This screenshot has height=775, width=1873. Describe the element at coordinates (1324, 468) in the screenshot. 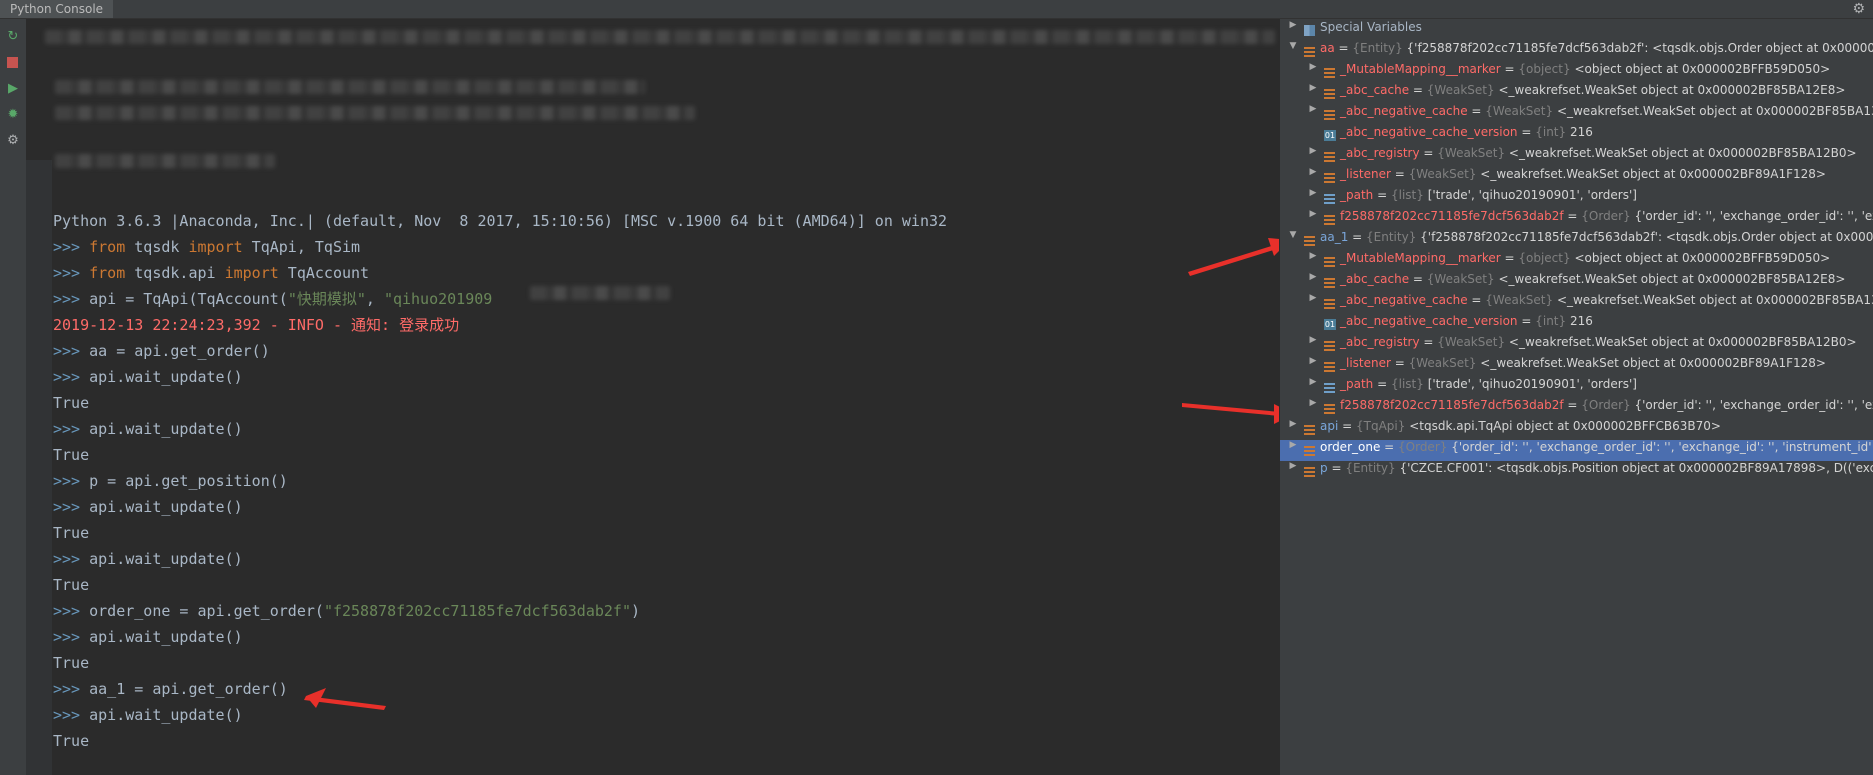

I see `variable-name: p` at that location.